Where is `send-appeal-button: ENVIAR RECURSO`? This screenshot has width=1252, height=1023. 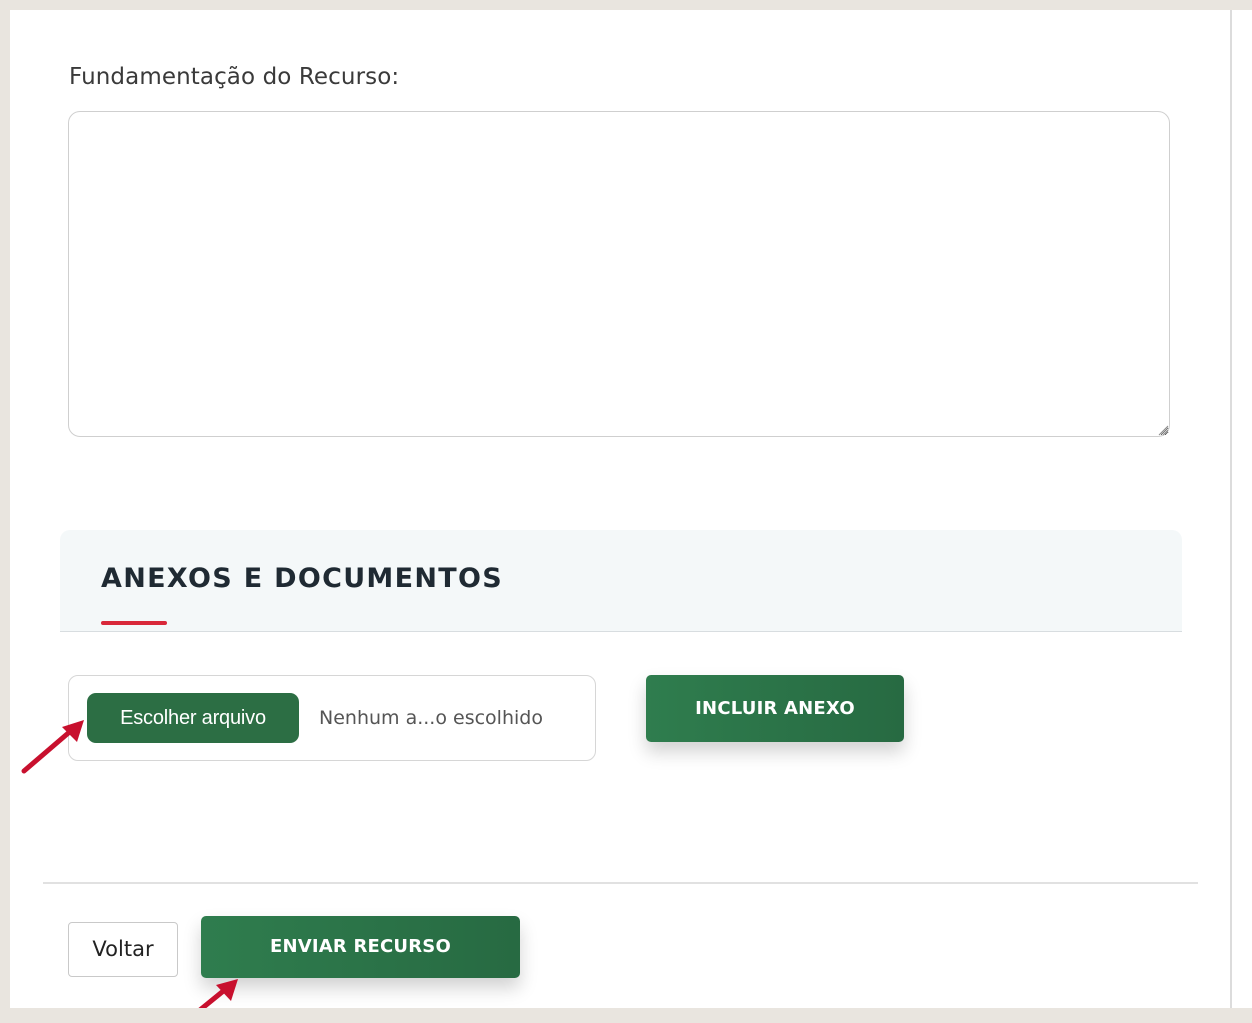
send-appeal-button: ENVIAR RECURSO is located at coordinates (360, 947).